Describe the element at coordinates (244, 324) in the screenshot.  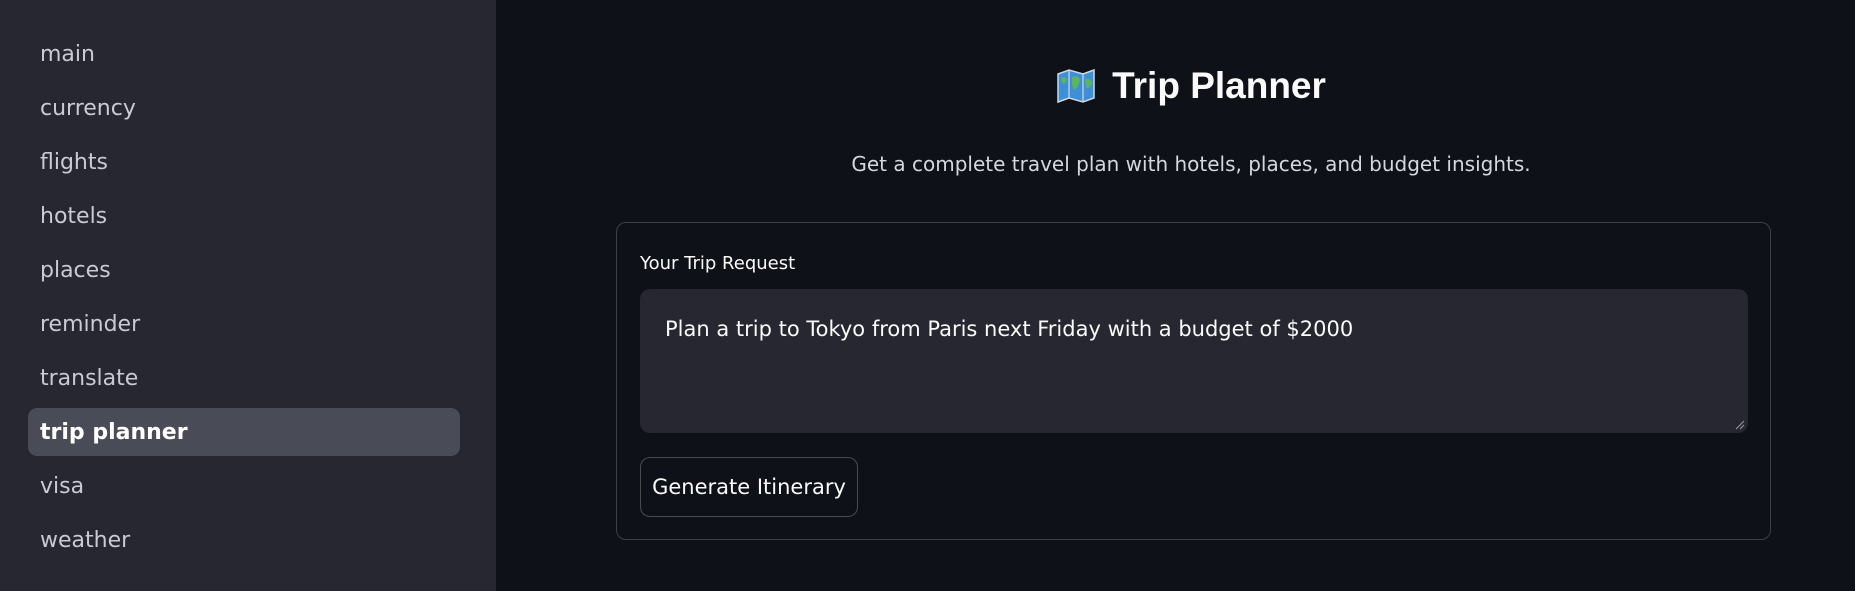
I see `sidebar-item-reminder: reminder` at that location.